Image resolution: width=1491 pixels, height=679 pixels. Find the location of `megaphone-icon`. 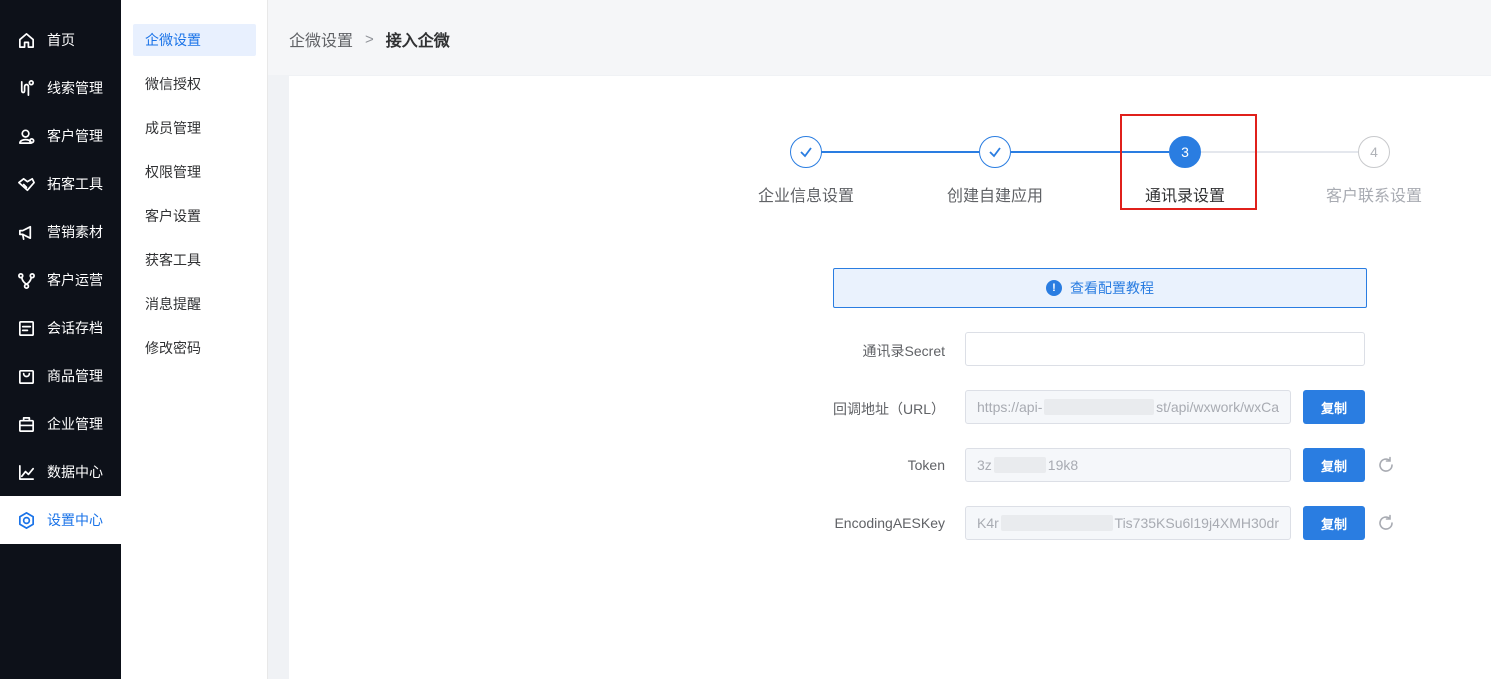

megaphone-icon is located at coordinates (26, 232).